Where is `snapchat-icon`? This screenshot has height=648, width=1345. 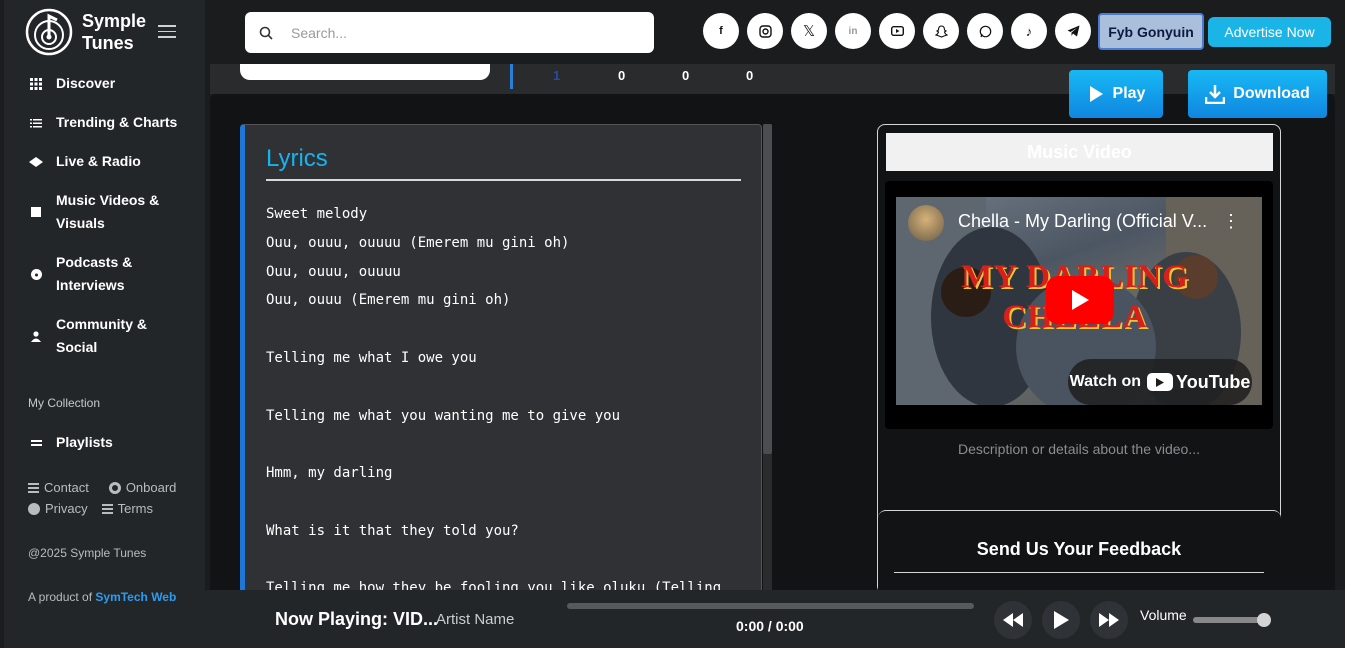 snapchat-icon is located at coordinates (941, 31).